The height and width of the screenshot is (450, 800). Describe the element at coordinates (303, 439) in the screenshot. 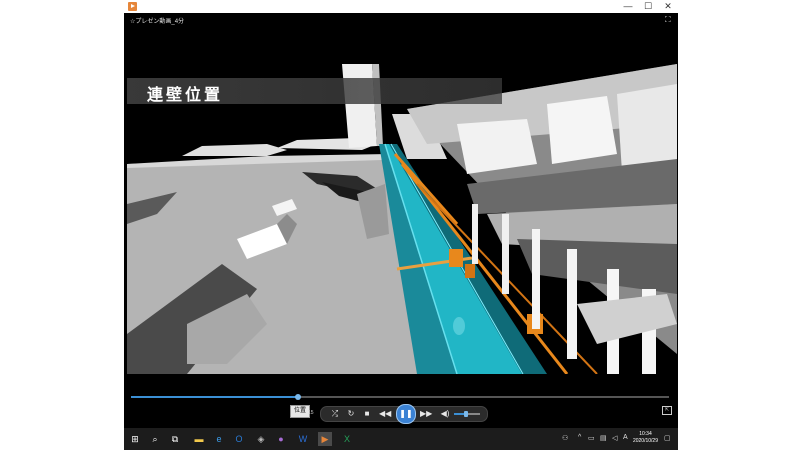

I see `word-icon: W` at that location.